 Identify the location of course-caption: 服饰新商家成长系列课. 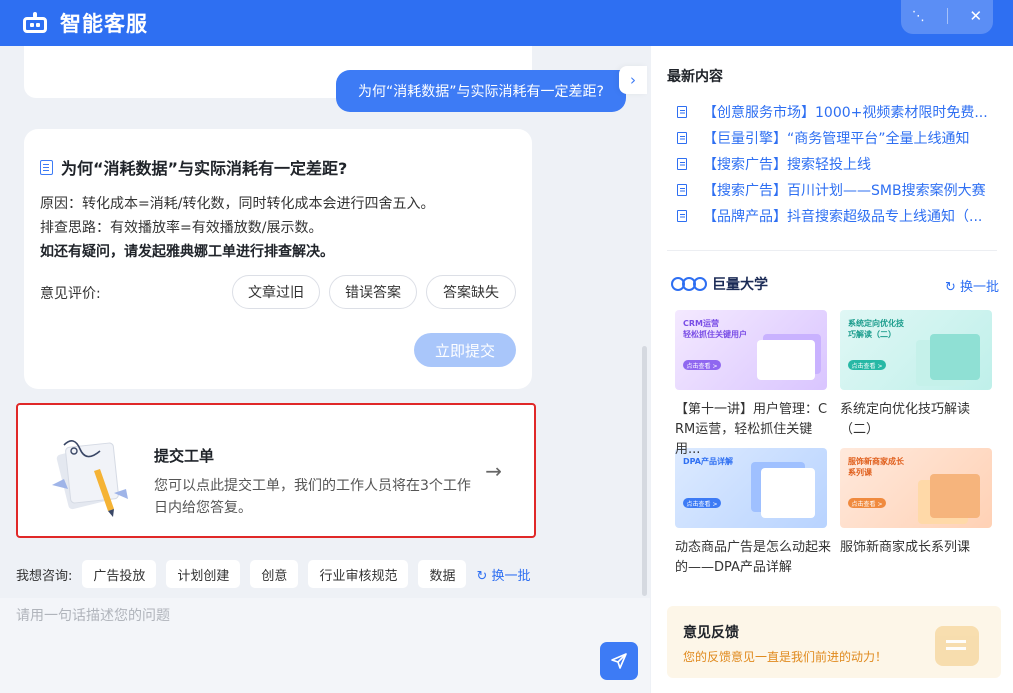
(919, 548).